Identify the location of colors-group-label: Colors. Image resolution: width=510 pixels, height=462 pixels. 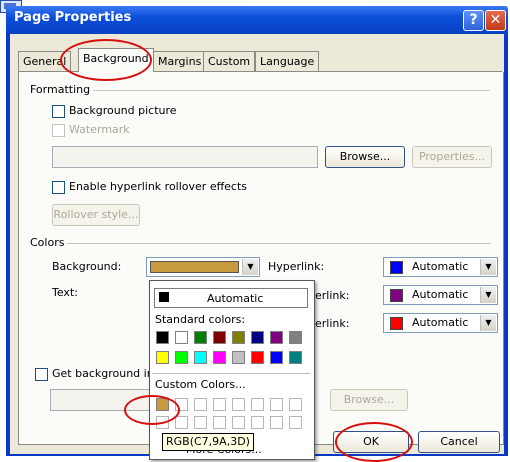
(49, 242).